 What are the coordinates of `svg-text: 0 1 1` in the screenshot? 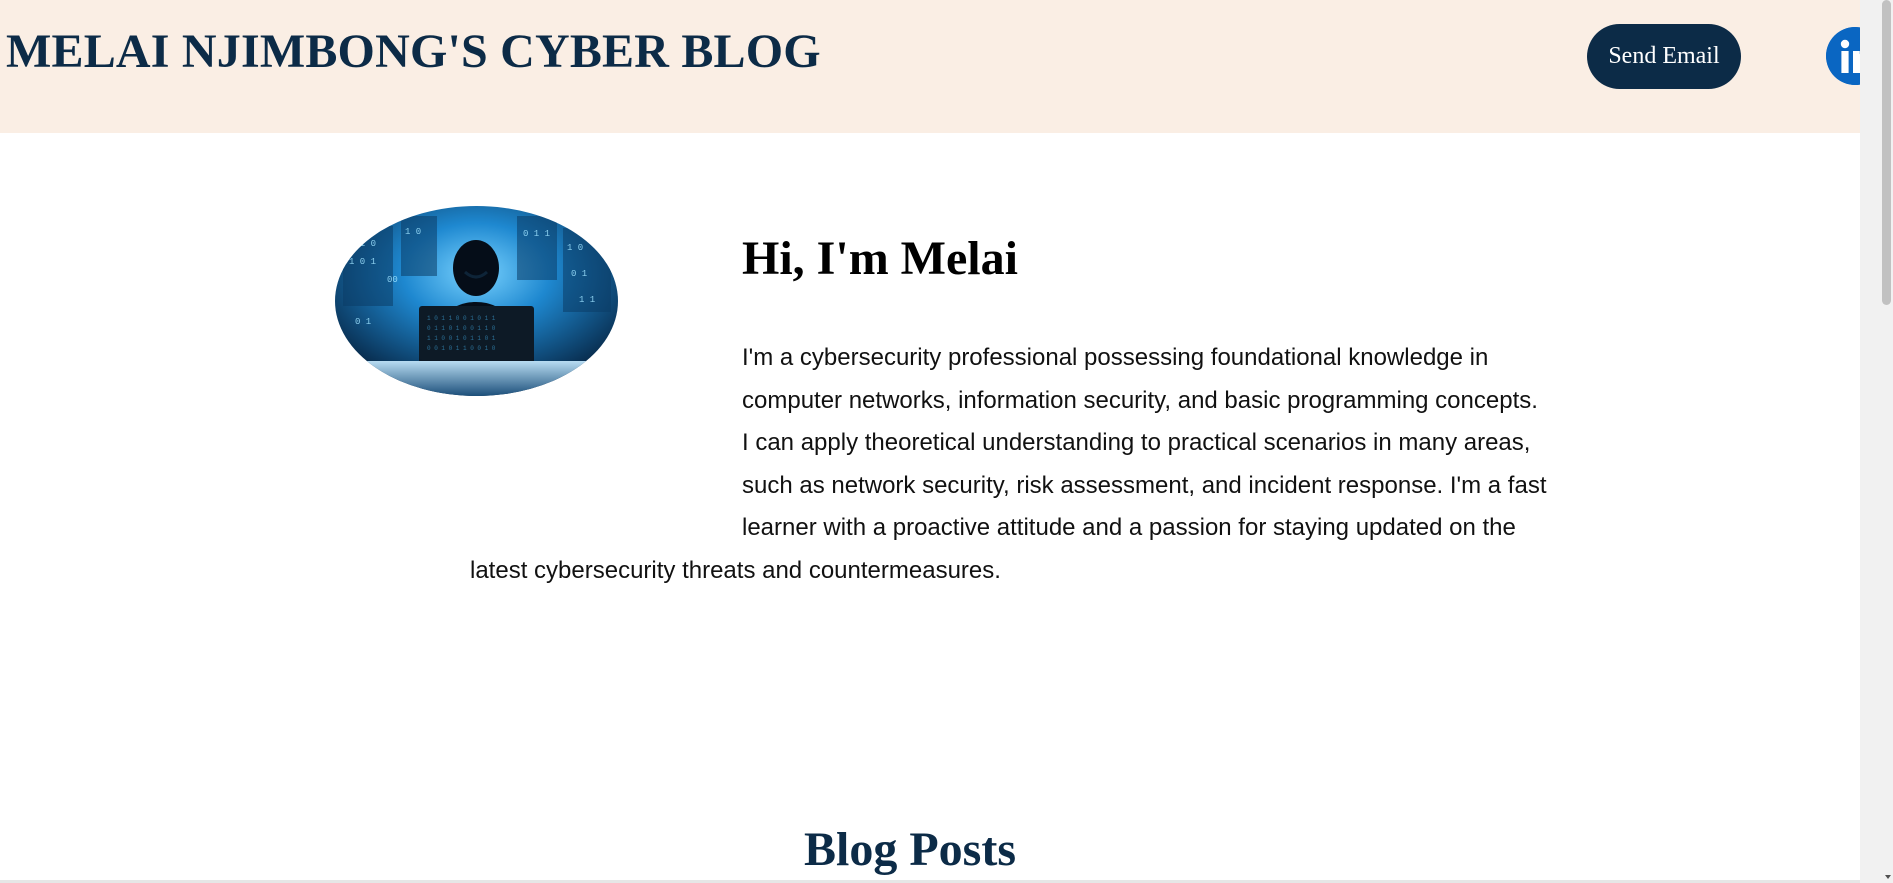 It's located at (536, 234).